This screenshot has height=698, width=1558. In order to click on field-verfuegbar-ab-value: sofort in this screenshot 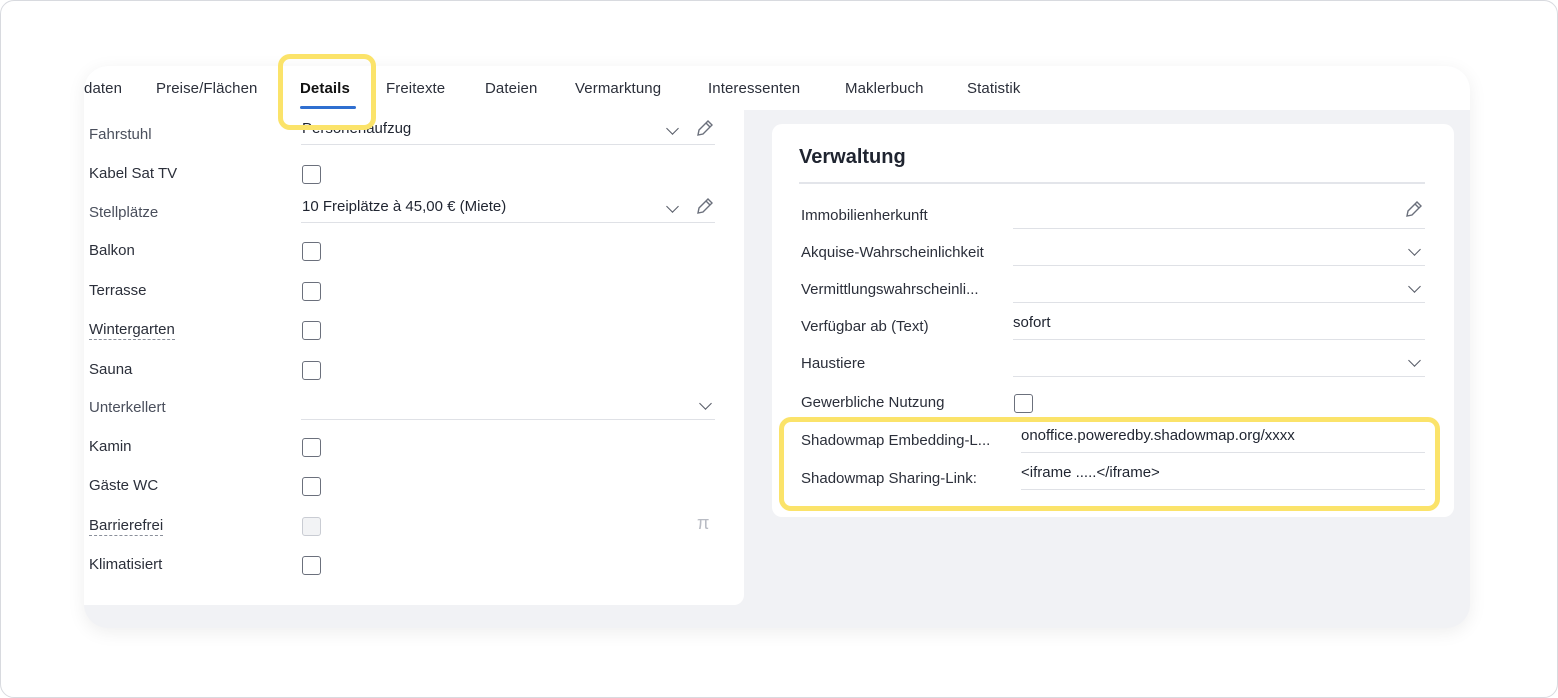, I will do `click(1032, 322)`.